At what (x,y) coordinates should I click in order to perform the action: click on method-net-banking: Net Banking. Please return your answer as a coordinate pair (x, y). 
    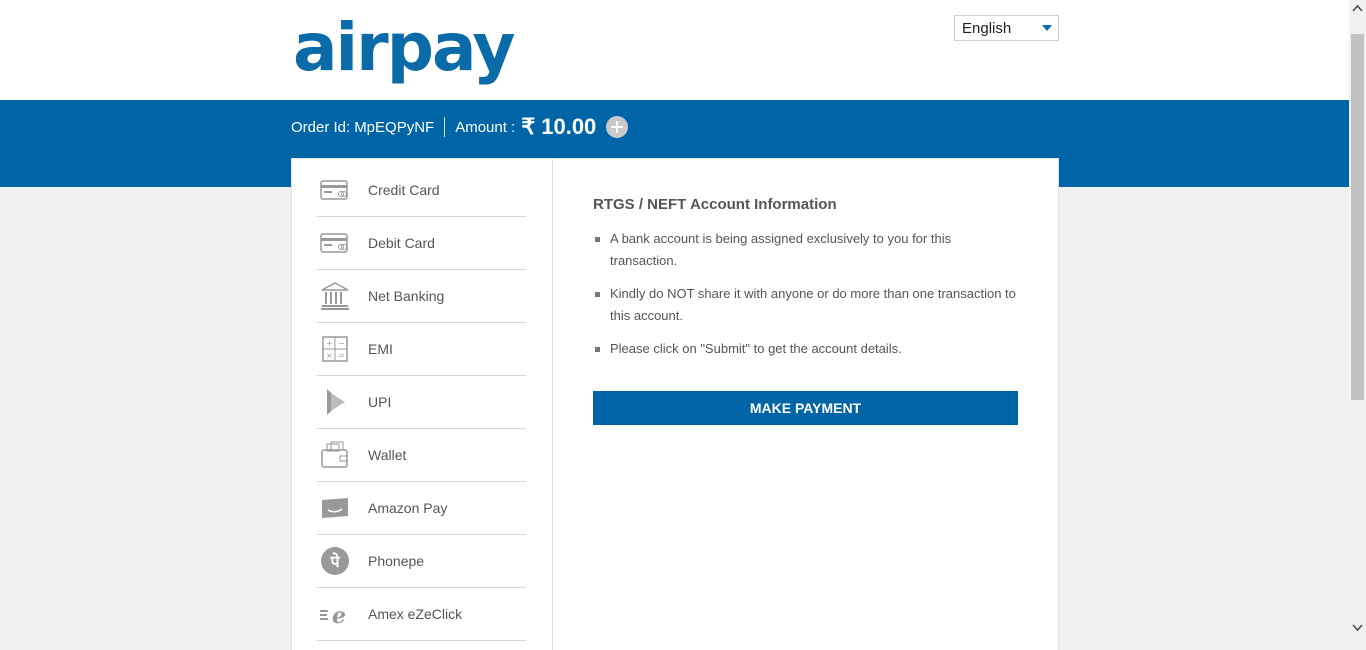
    Looking at the image, I should click on (421, 296).